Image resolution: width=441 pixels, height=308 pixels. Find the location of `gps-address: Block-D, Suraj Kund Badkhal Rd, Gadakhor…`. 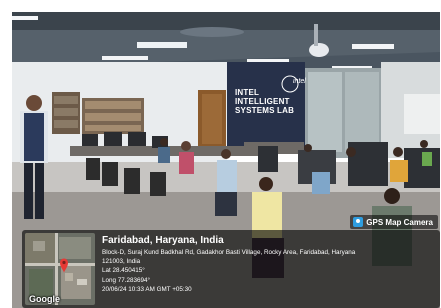

gps-address: Block-D, Suraj Kund Badkhal Rd, Gadakhor… is located at coordinates (229, 252).